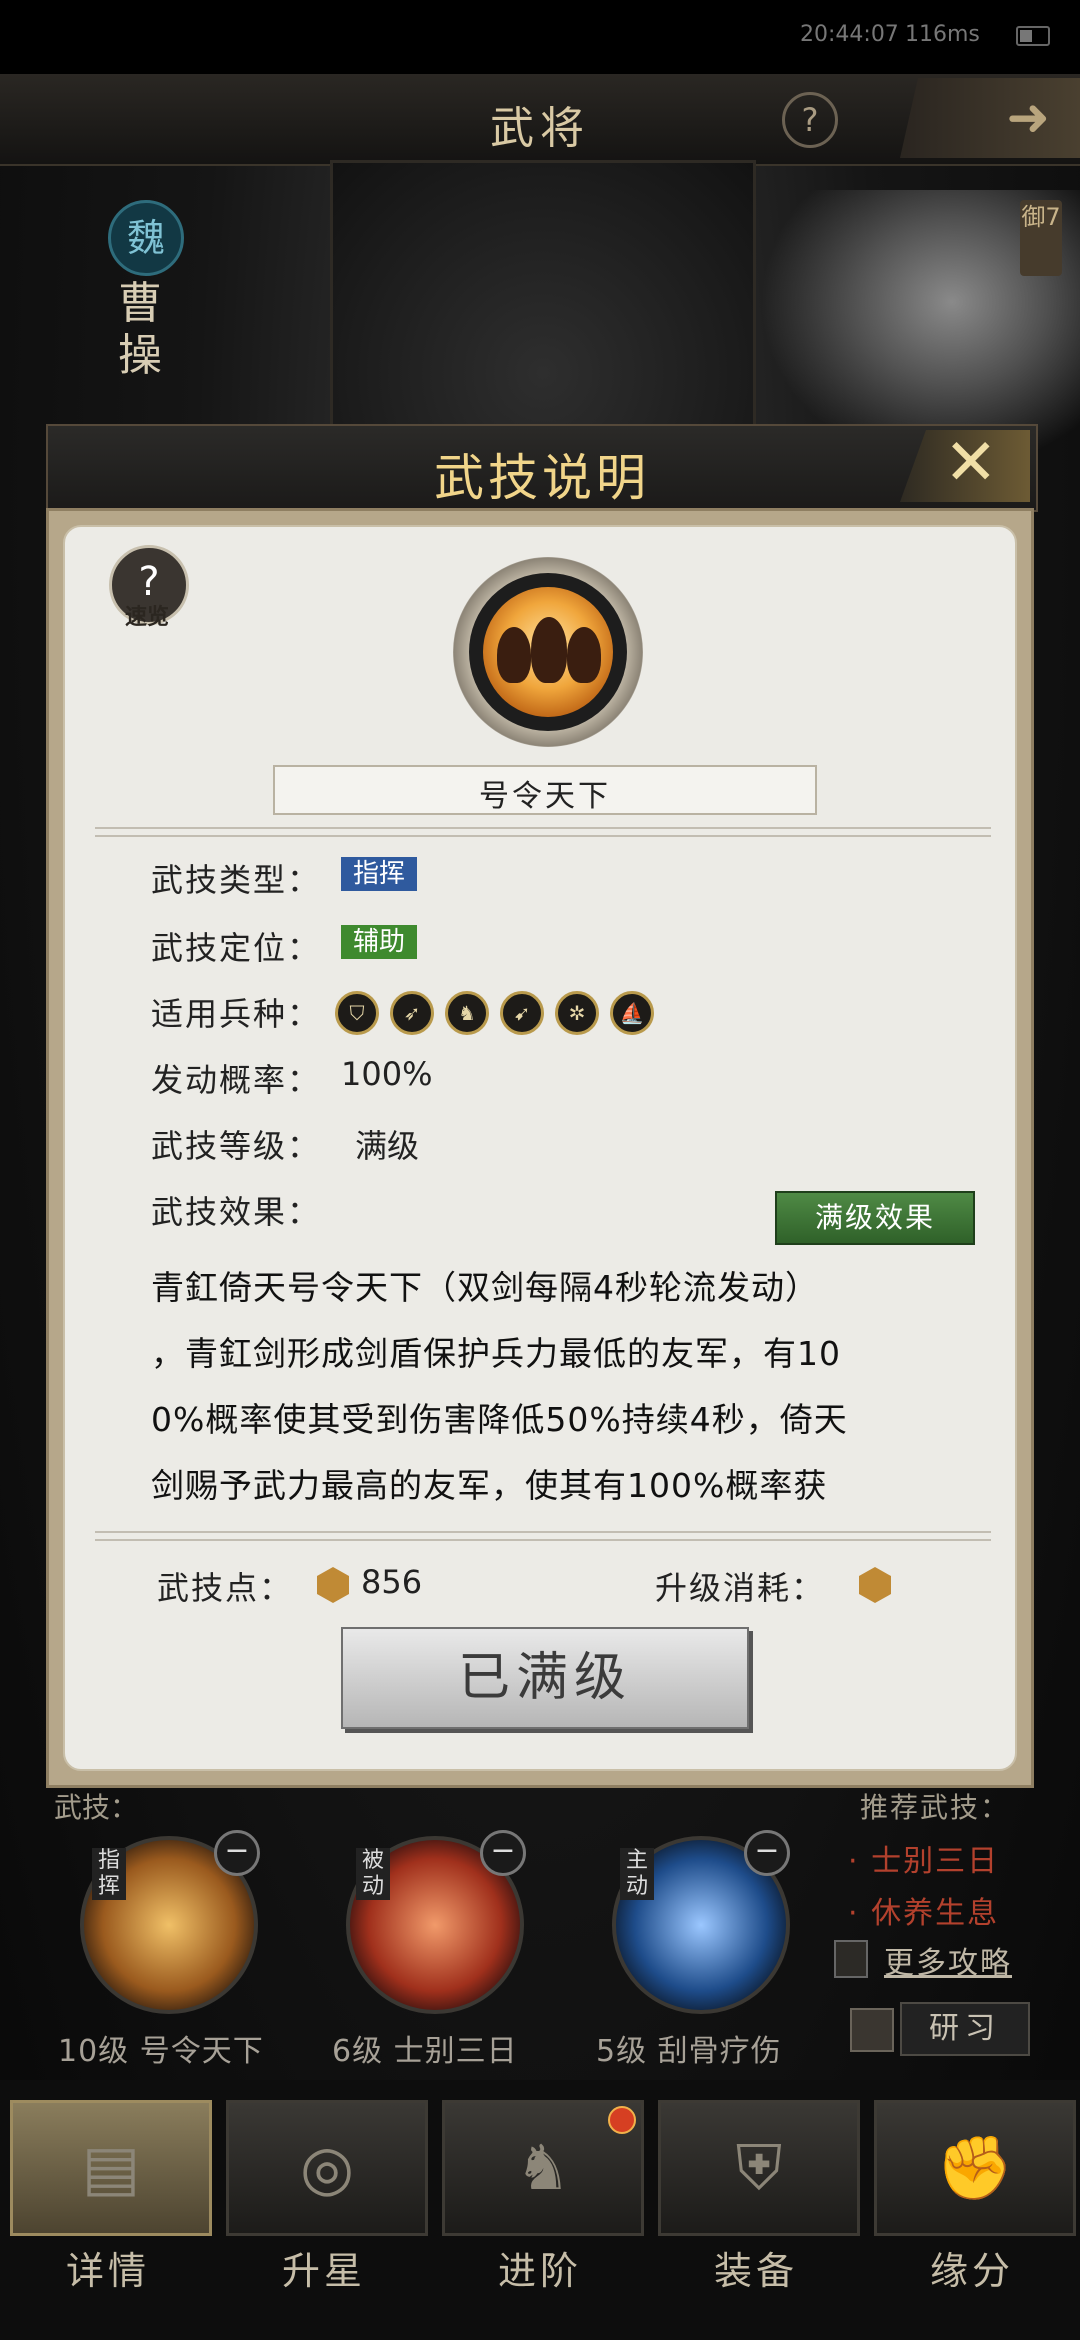  I want to click on beast-icon: ♞, so click(543, 2167).